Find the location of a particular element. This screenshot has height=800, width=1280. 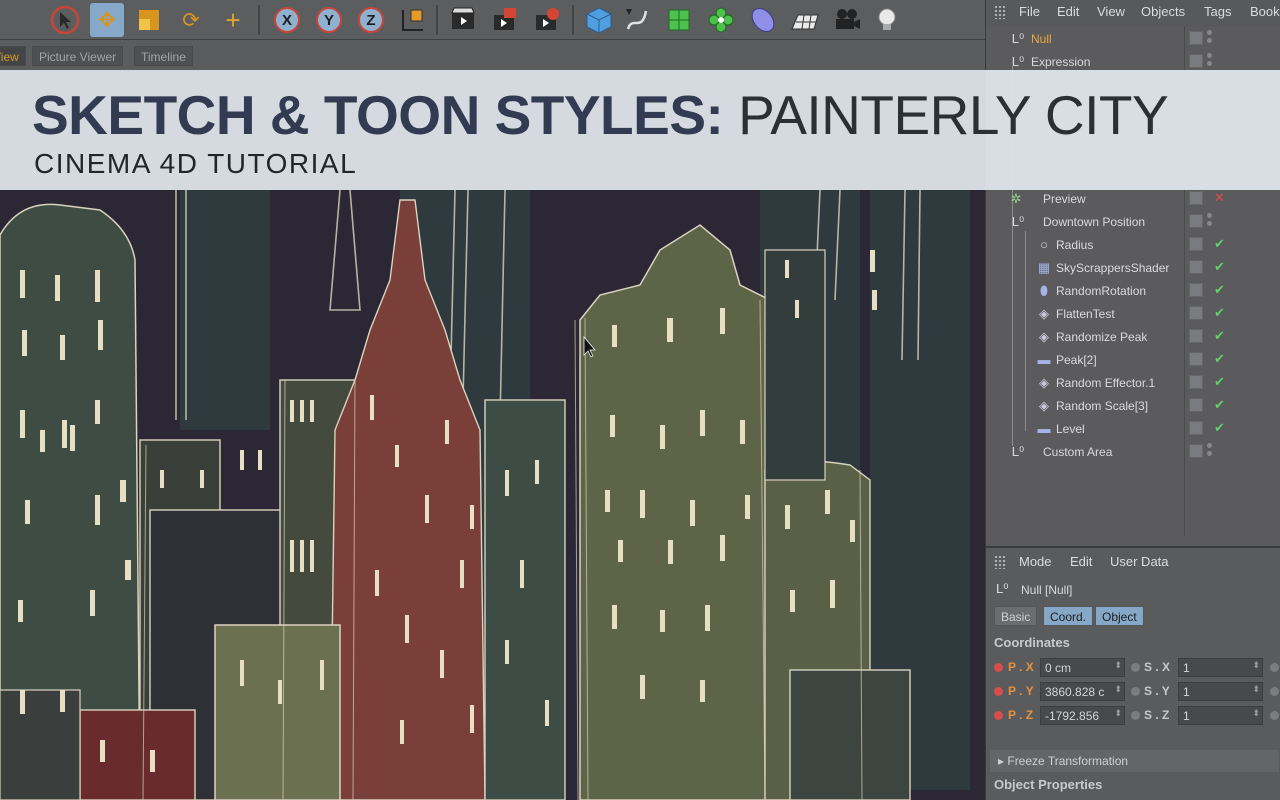

render-picture-viewer-icon is located at coordinates (505, 20).